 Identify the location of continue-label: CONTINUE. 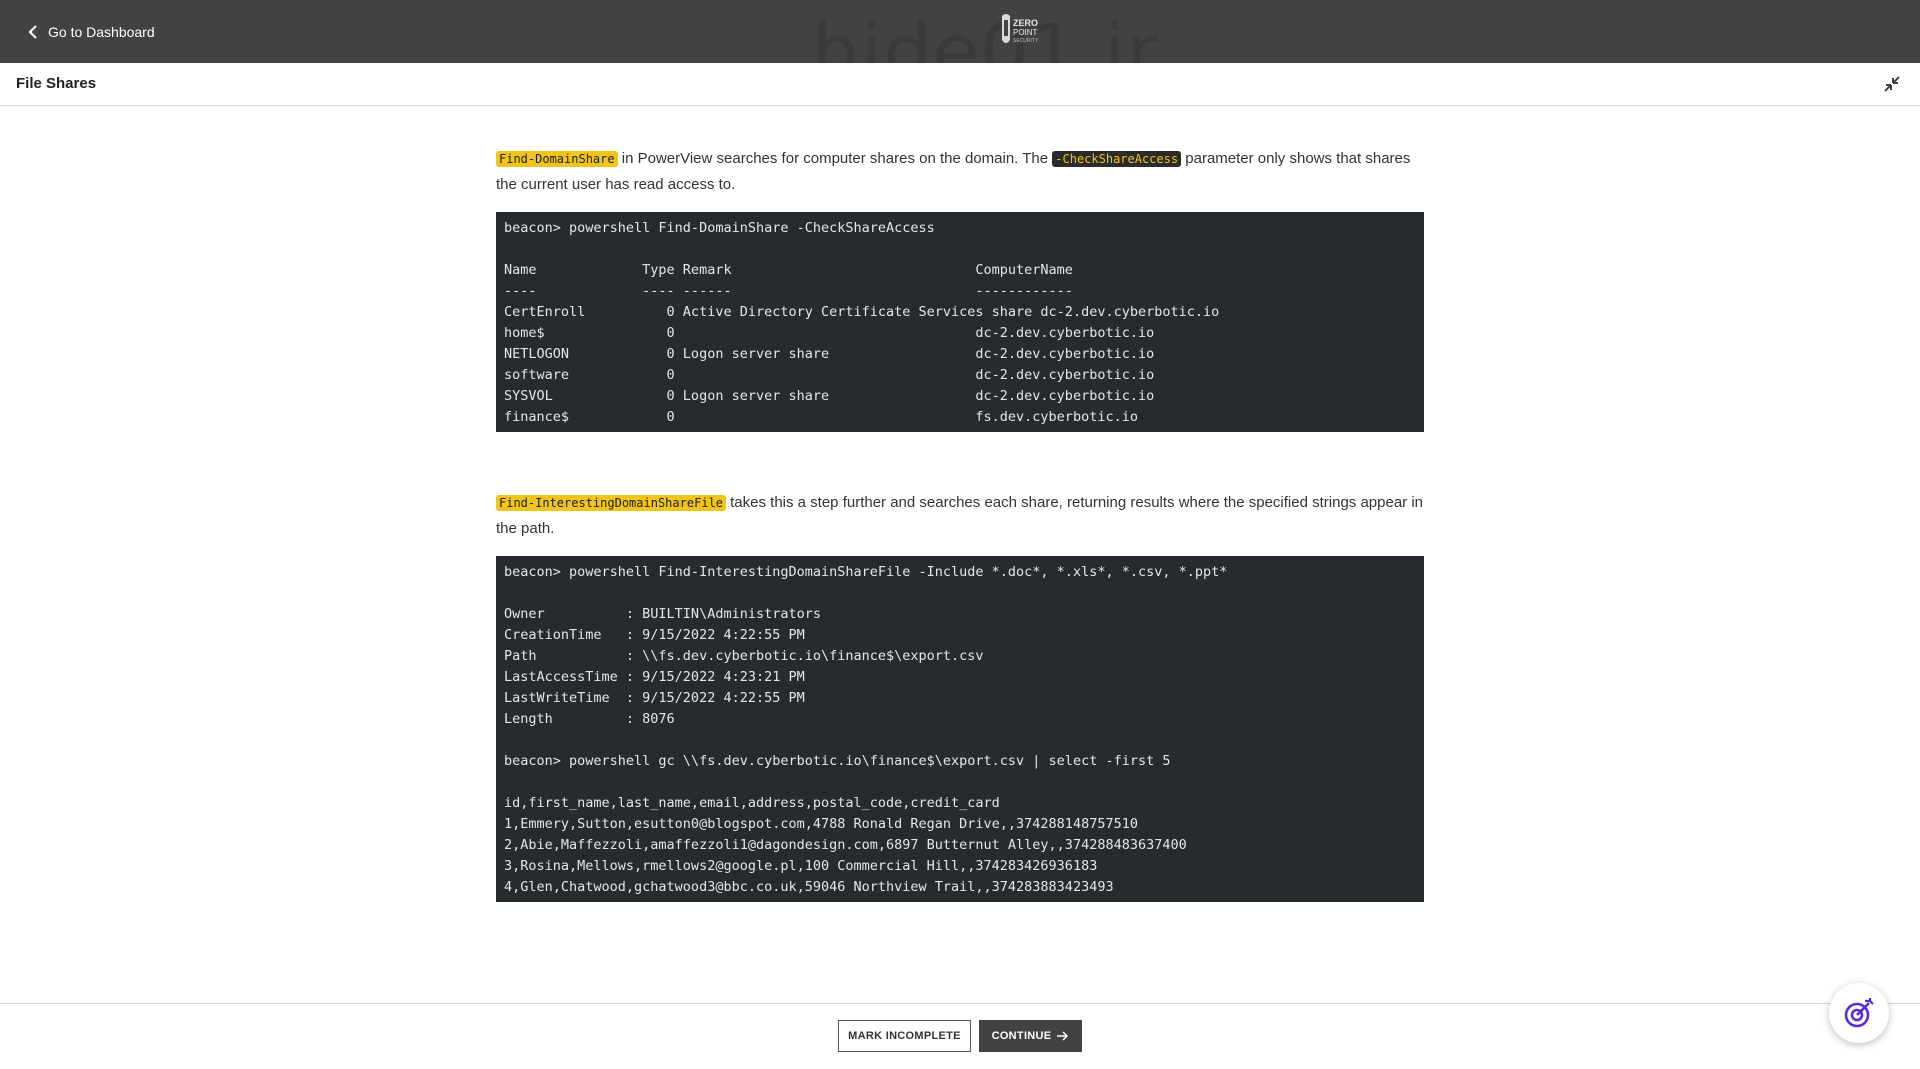
(1021, 1036).